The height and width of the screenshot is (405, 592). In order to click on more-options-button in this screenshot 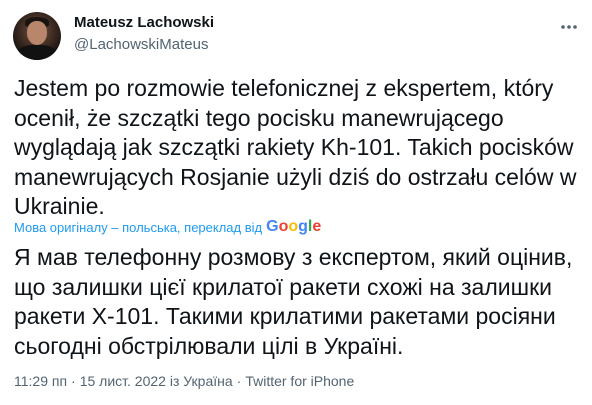, I will do `click(569, 27)`.